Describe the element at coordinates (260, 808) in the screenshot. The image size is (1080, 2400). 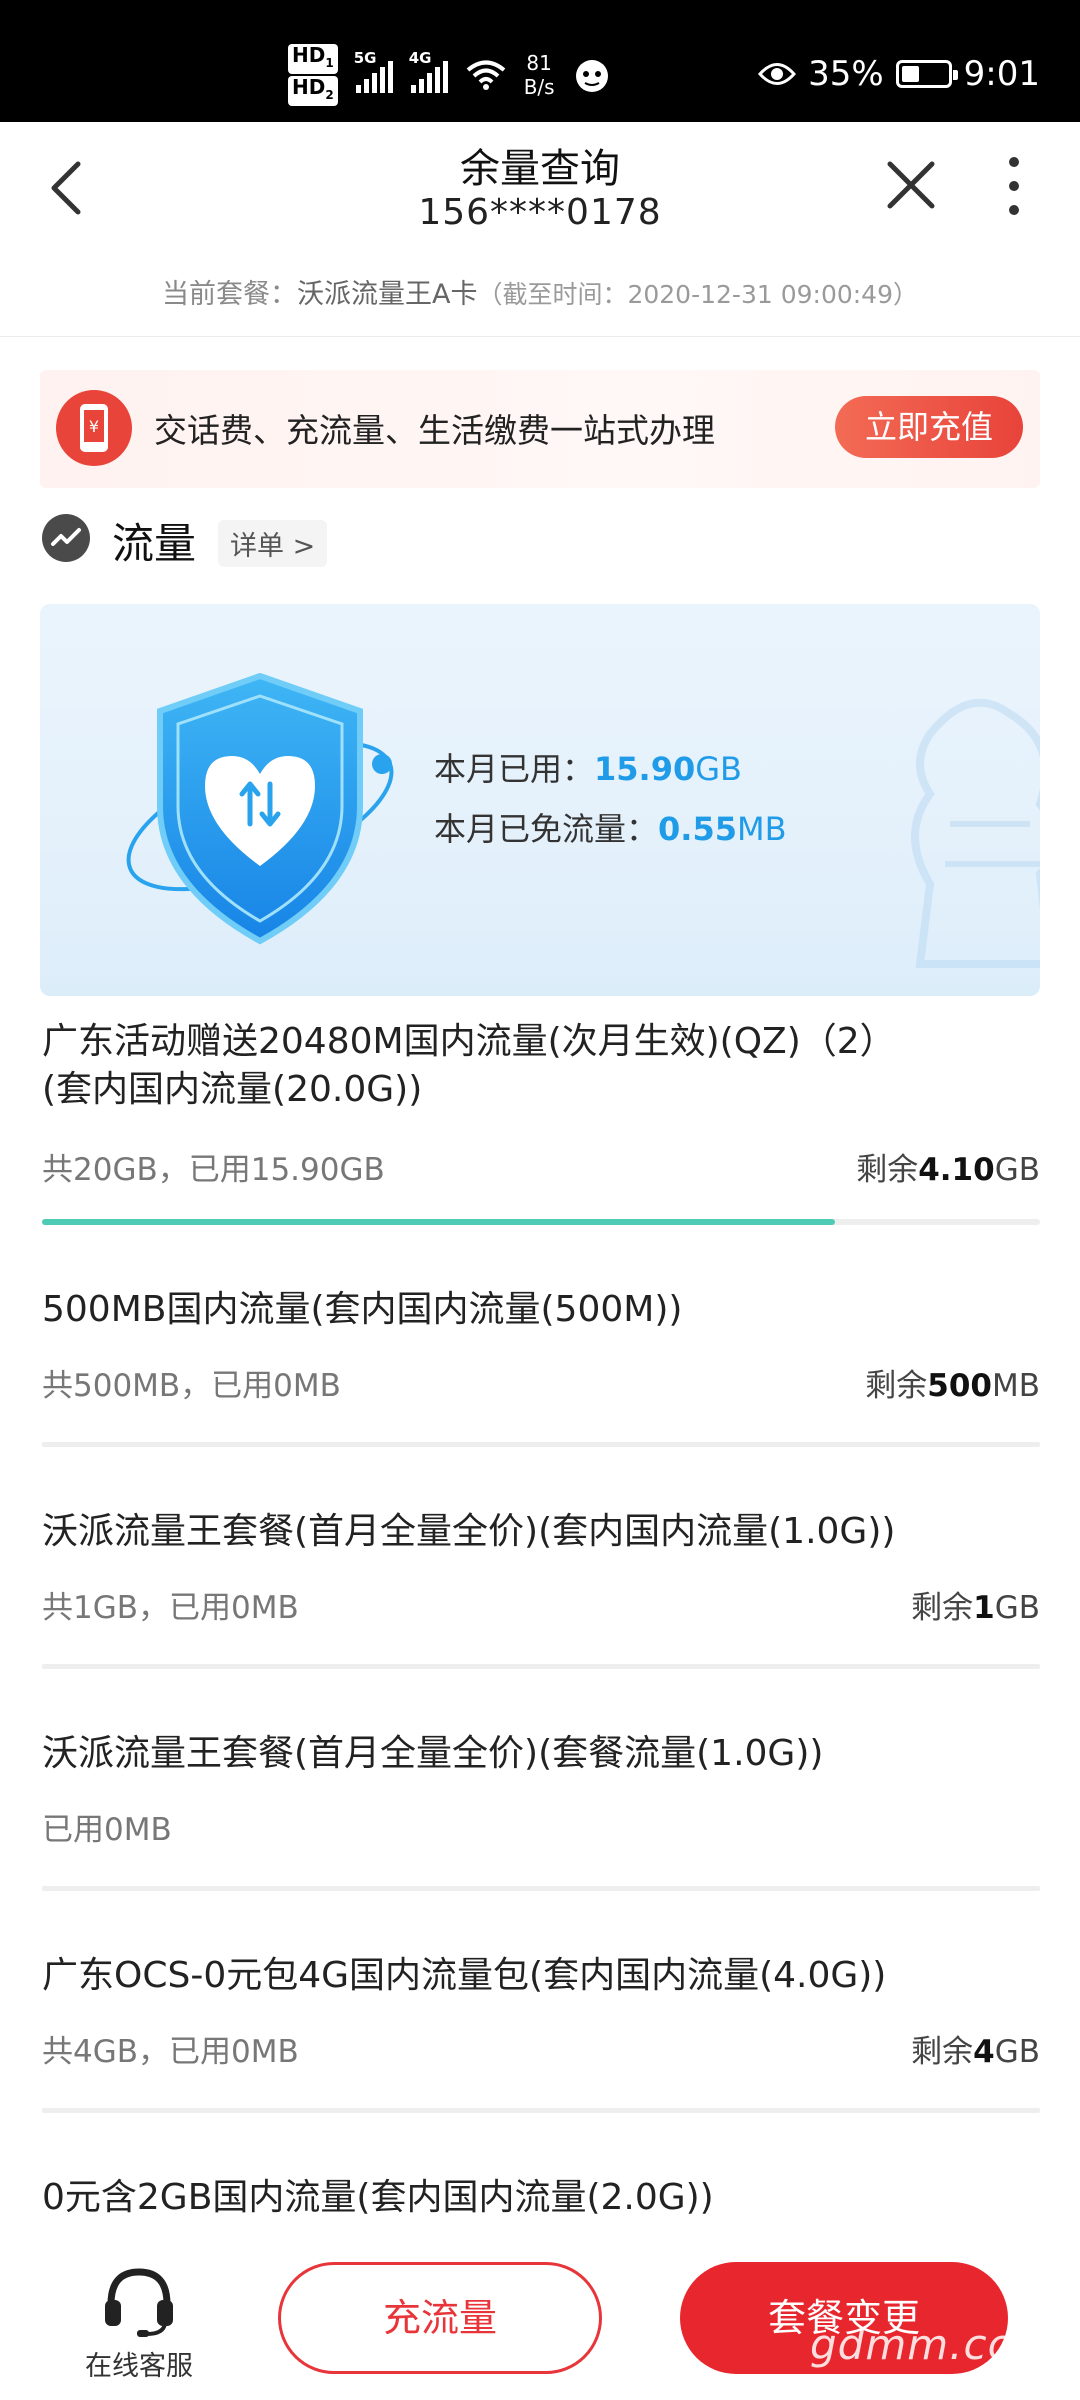
I see `security-shield-icon` at that location.